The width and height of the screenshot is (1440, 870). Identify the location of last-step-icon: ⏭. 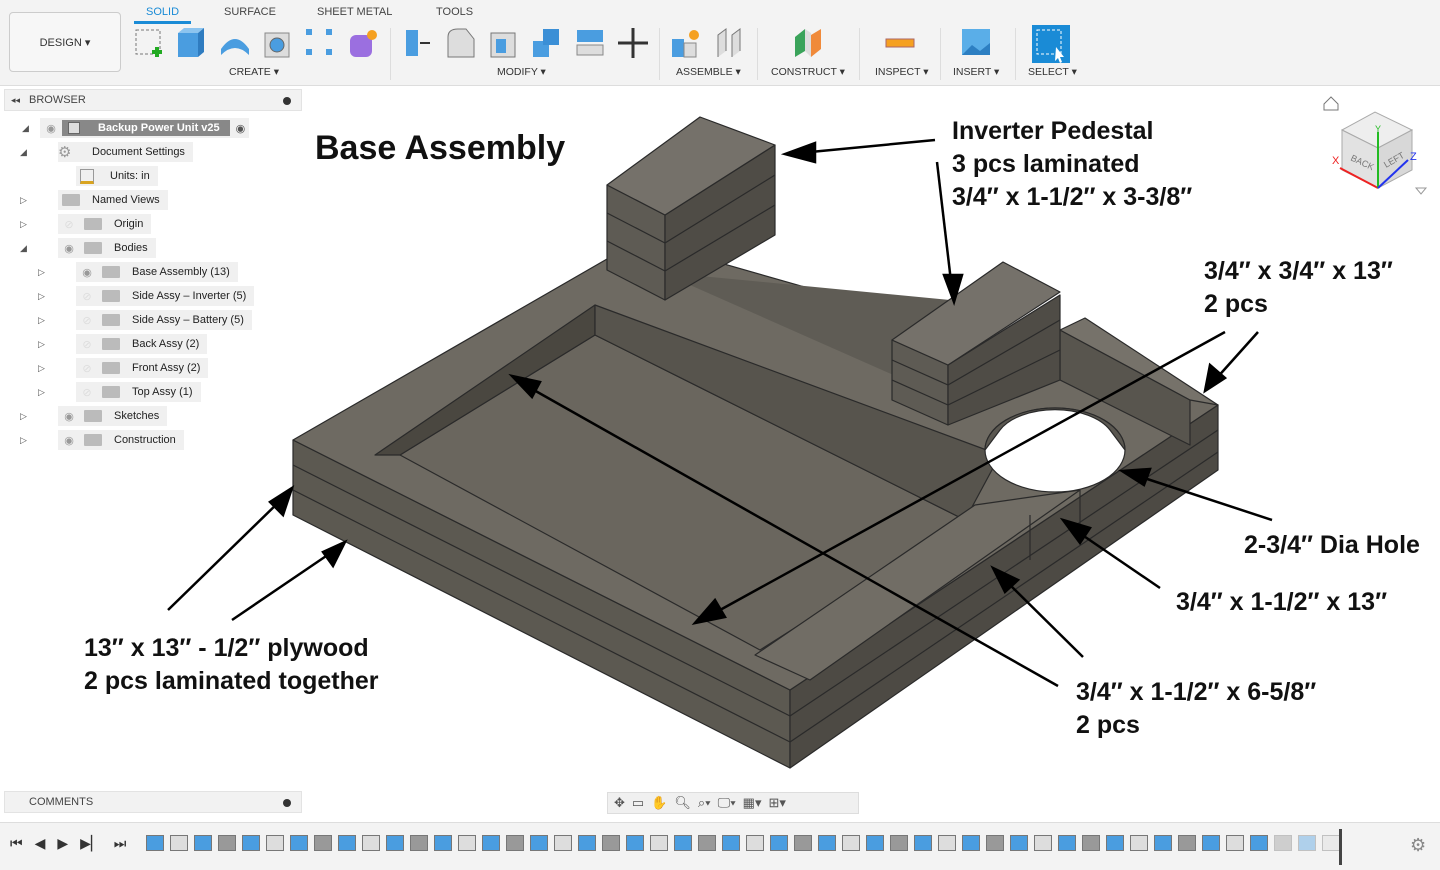
(120, 843).